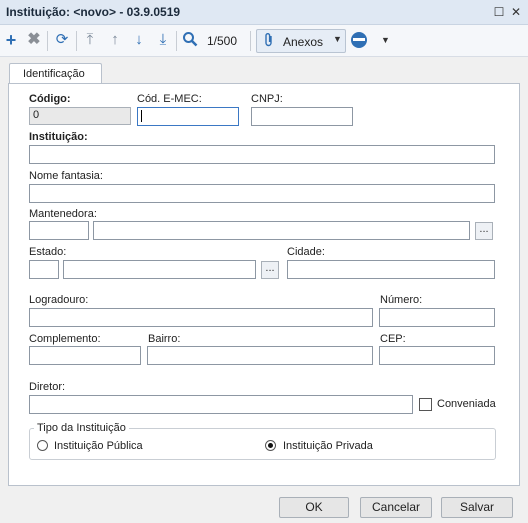  What do you see at coordinates (11, 40) in the screenshot?
I see `add-icon: +` at bounding box center [11, 40].